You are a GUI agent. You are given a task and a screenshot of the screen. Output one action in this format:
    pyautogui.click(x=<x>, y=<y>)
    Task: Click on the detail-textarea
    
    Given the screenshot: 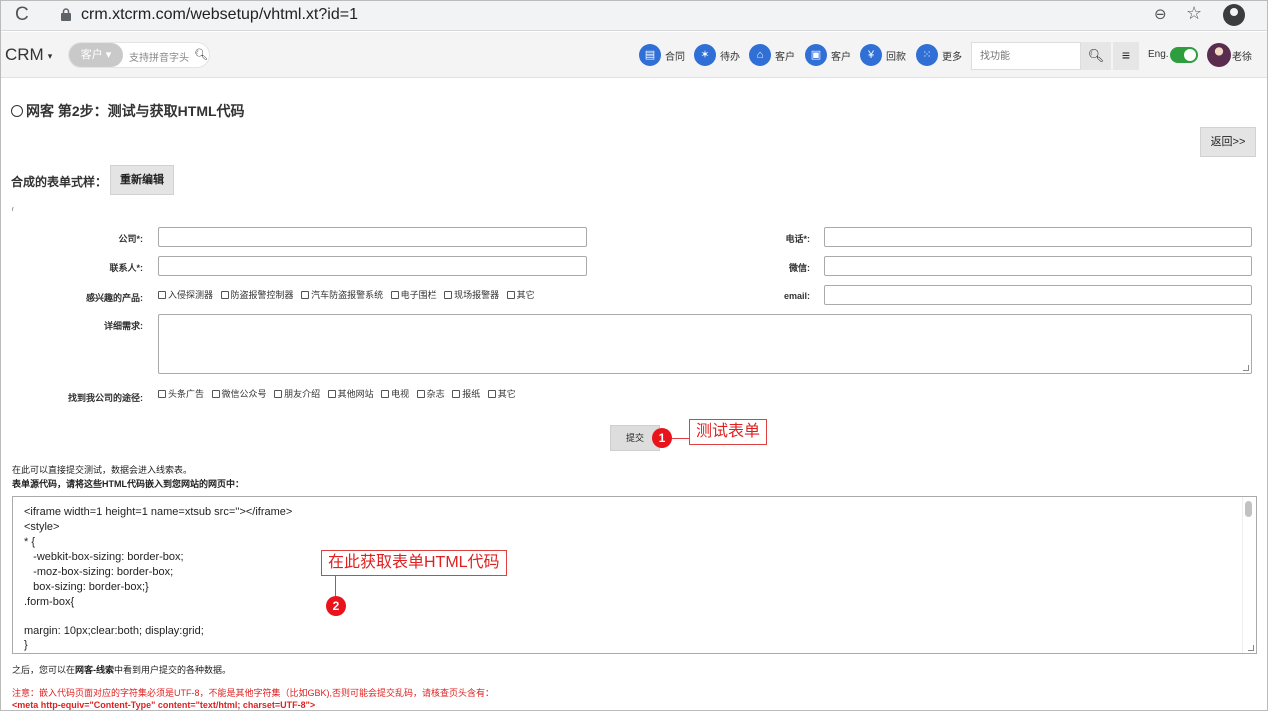 What is the action you would take?
    pyautogui.click(x=705, y=344)
    